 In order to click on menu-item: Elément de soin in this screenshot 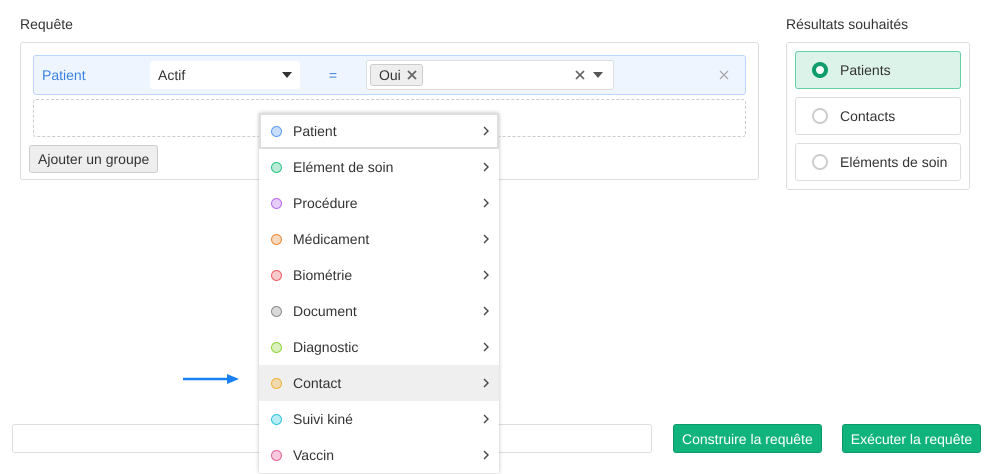, I will do `click(379, 167)`.